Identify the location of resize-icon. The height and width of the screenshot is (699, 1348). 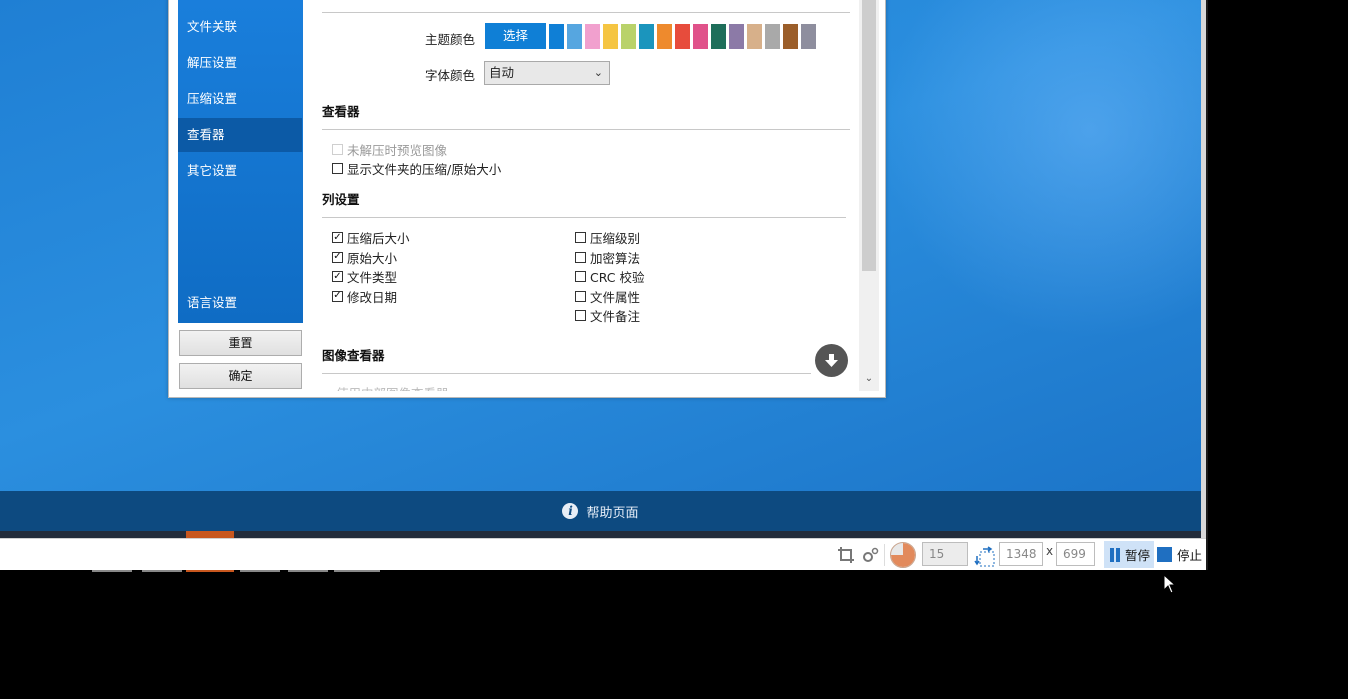
(984, 556).